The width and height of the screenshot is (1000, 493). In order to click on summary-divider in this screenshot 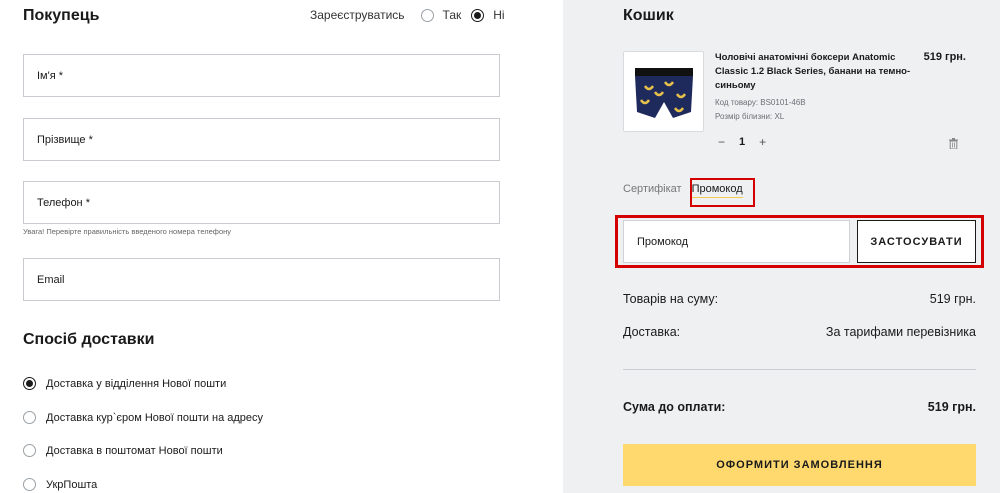, I will do `click(799, 369)`.